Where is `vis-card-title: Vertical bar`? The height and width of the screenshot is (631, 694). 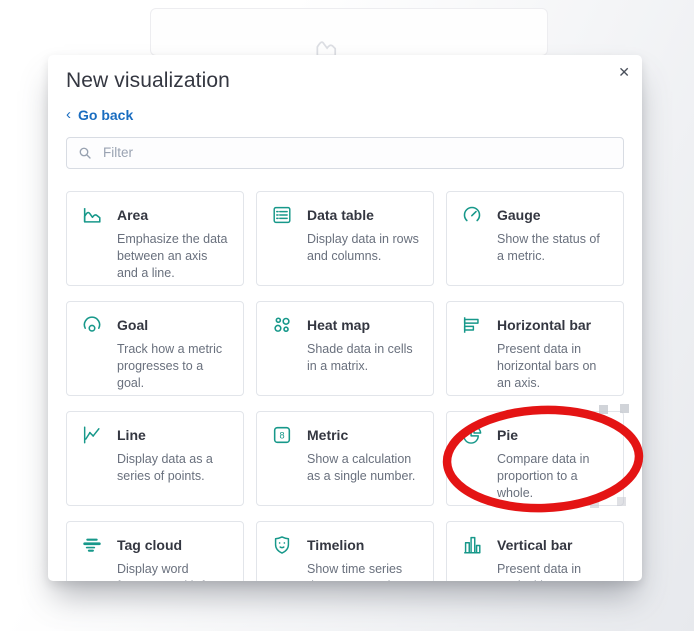
vis-card-title: Vertical bar is located at coordinates (535, 544).